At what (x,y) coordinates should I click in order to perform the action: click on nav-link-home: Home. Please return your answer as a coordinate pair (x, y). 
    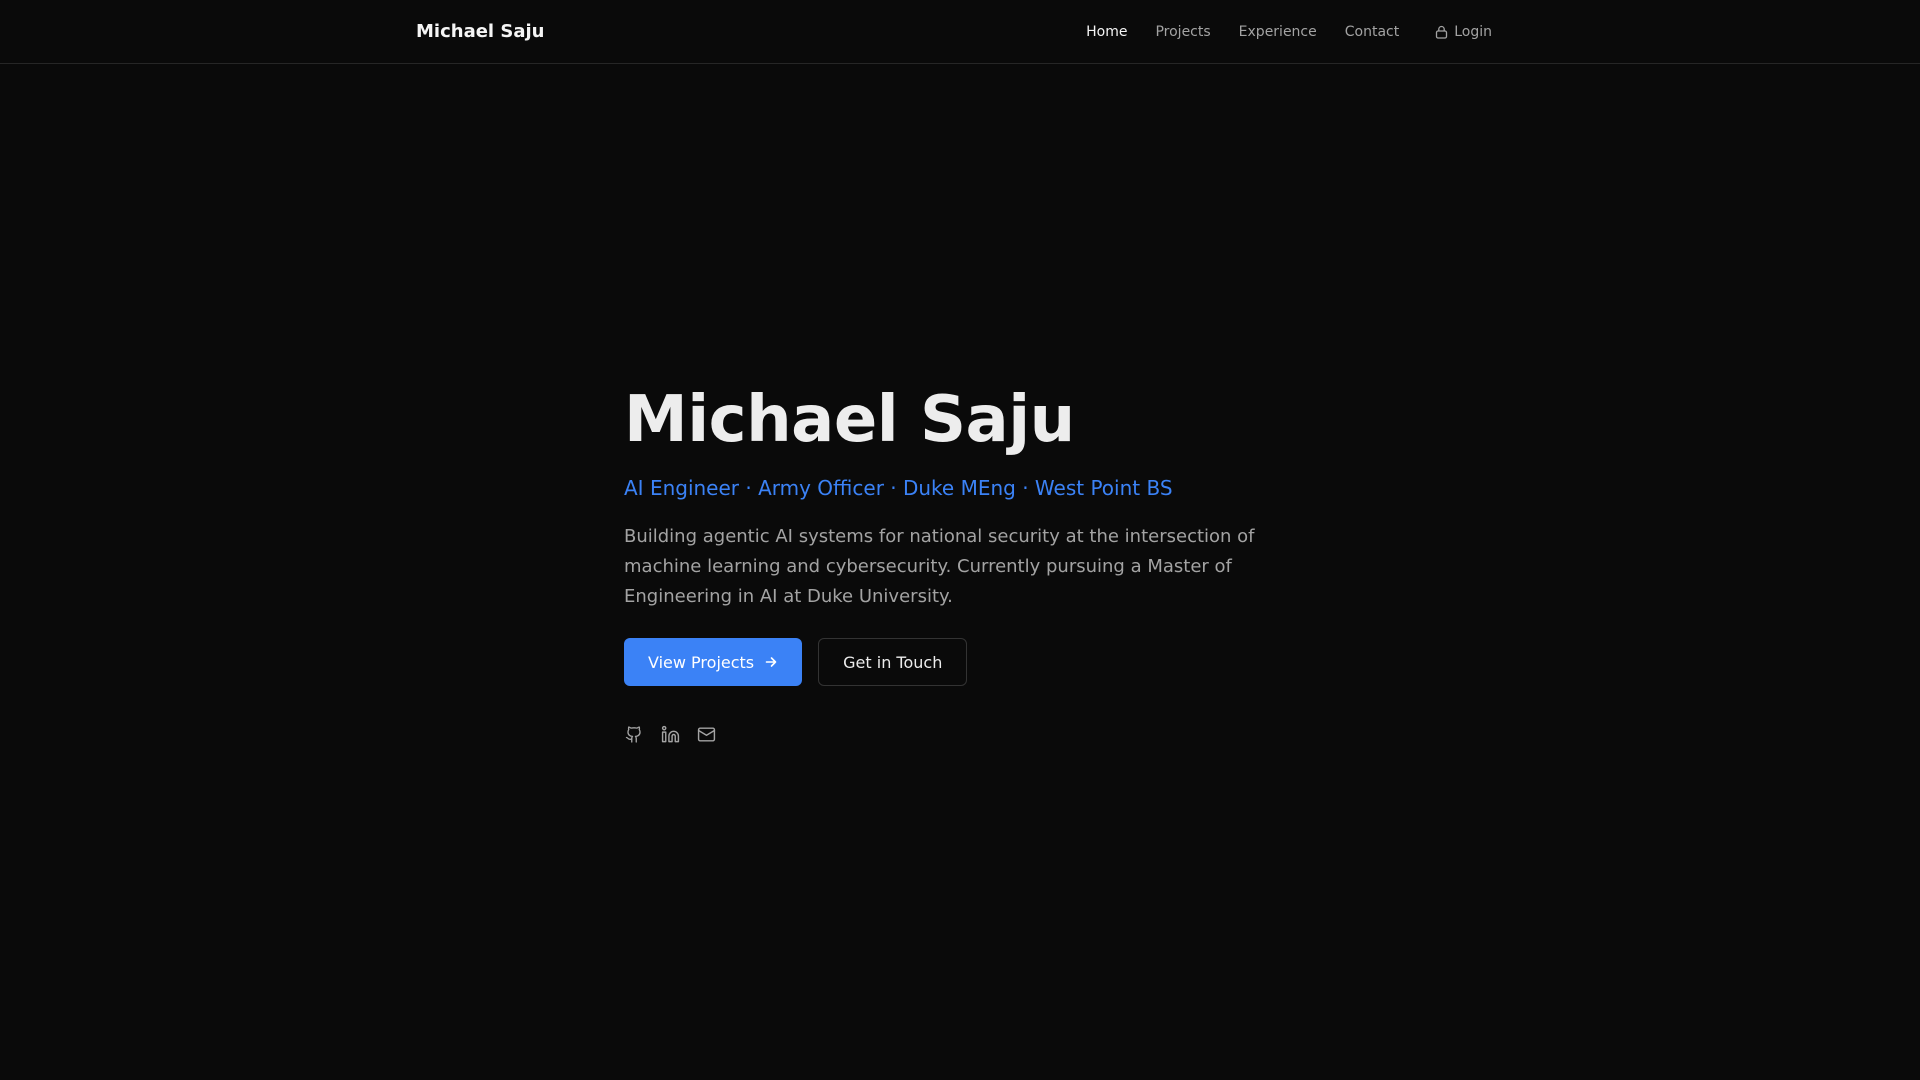
    Looking at the image, I should click on (1106, 32).